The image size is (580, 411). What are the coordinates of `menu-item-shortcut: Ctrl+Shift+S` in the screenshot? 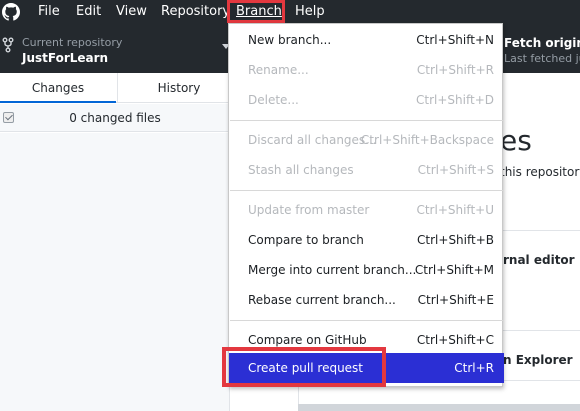 It's located at (455, 170).